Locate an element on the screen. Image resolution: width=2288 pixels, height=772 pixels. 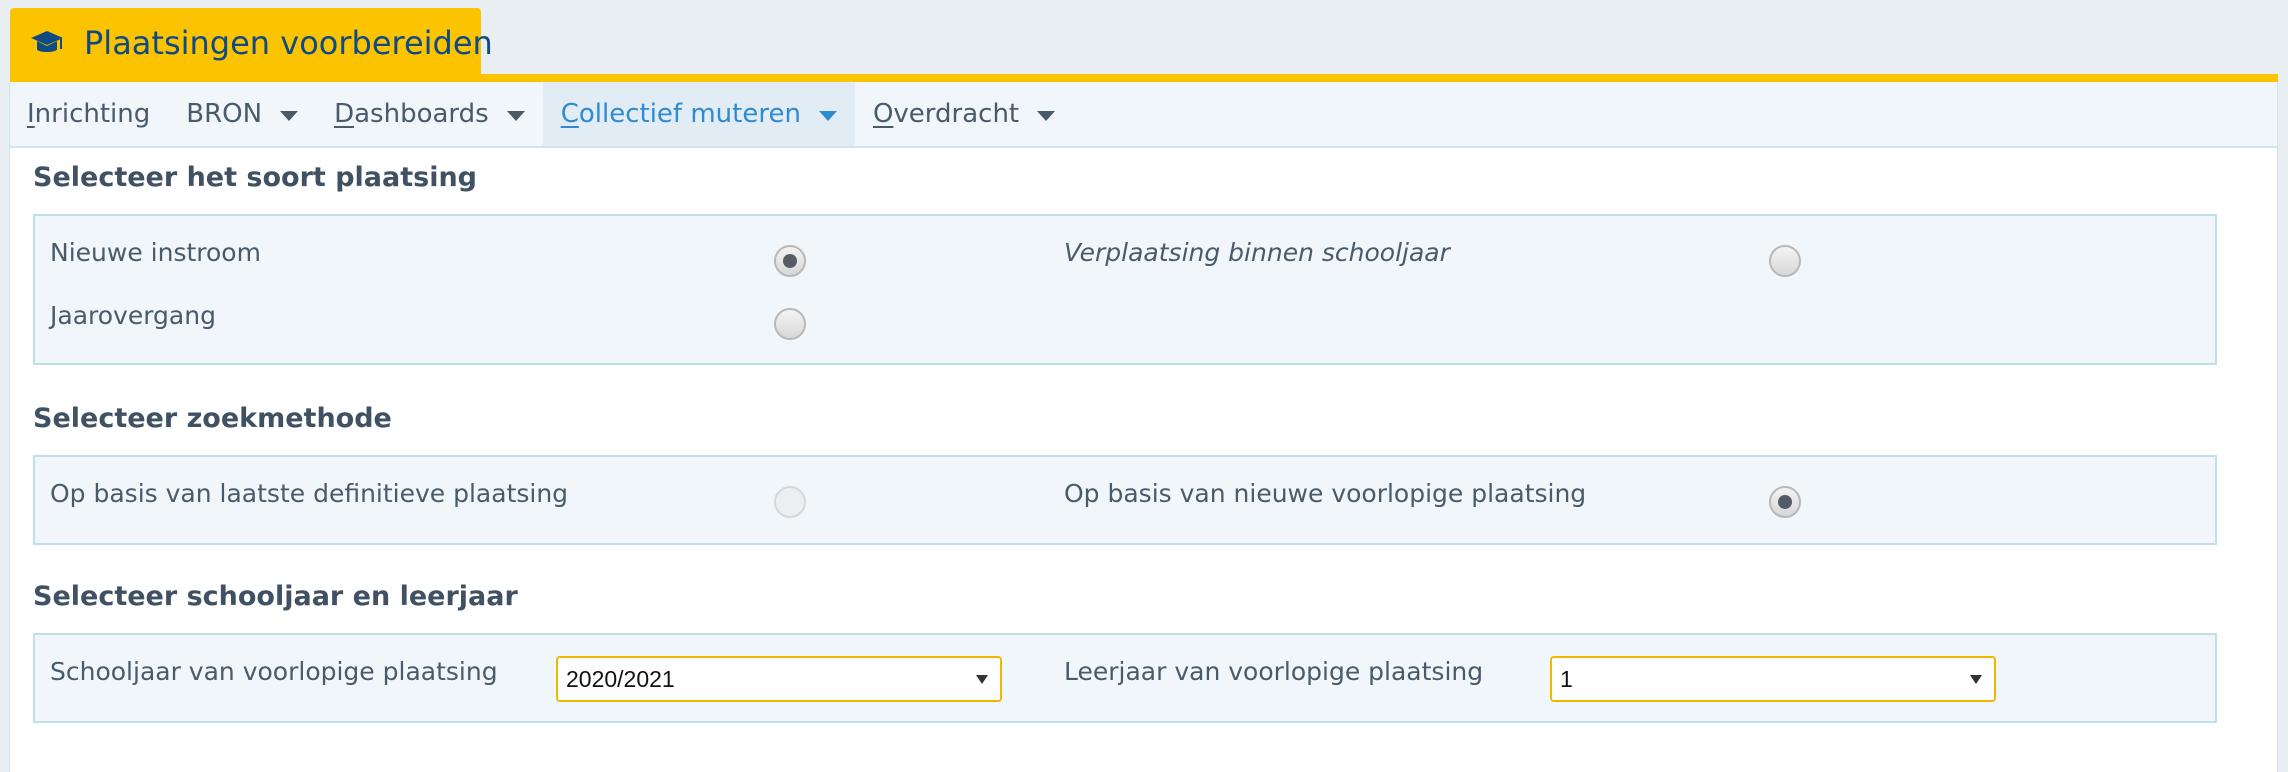
label-leerjaar: Leerjaar van voorlopige plaatsing is located at coordinates (1274, 671).